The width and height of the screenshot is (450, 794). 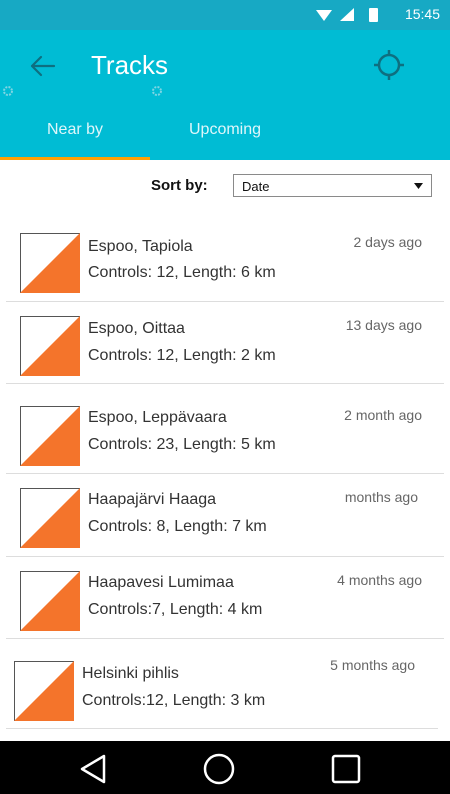 What do you see at coordinates (44, 66) in the screenshot?
I see `back-arrow-icon` at bounding box center [44, 66].